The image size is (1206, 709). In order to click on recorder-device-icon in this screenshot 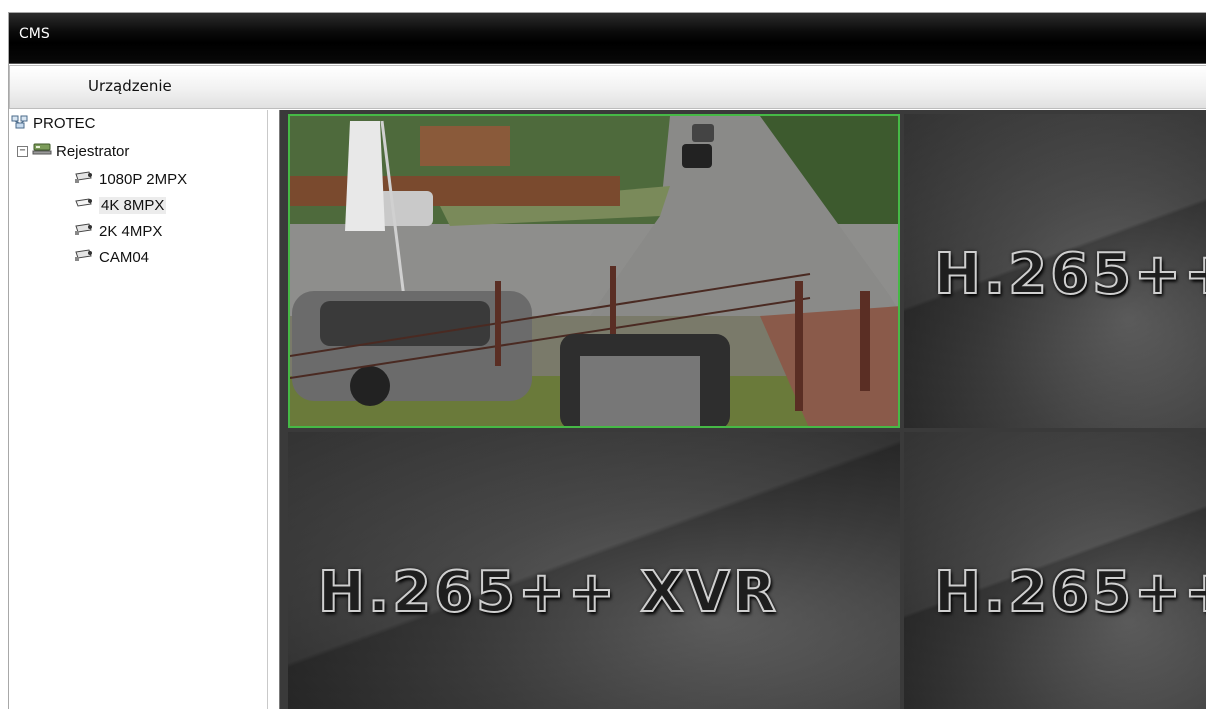, I will do `click(42, 151)`.